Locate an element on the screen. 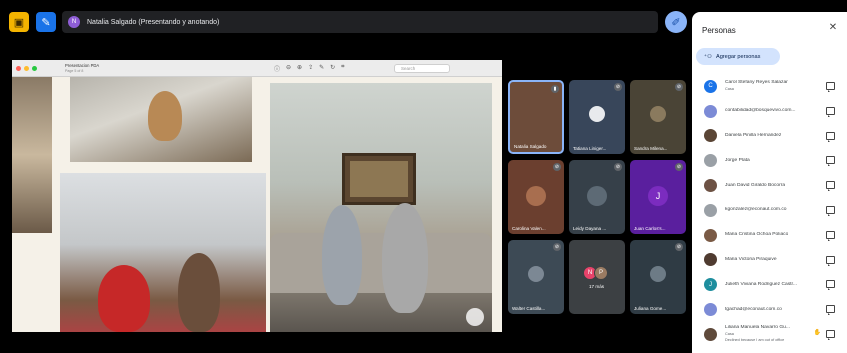 This screenshot has height=353, width=847. name-text: Maria Victoria Piraquive is located at coordinates (751, 259).